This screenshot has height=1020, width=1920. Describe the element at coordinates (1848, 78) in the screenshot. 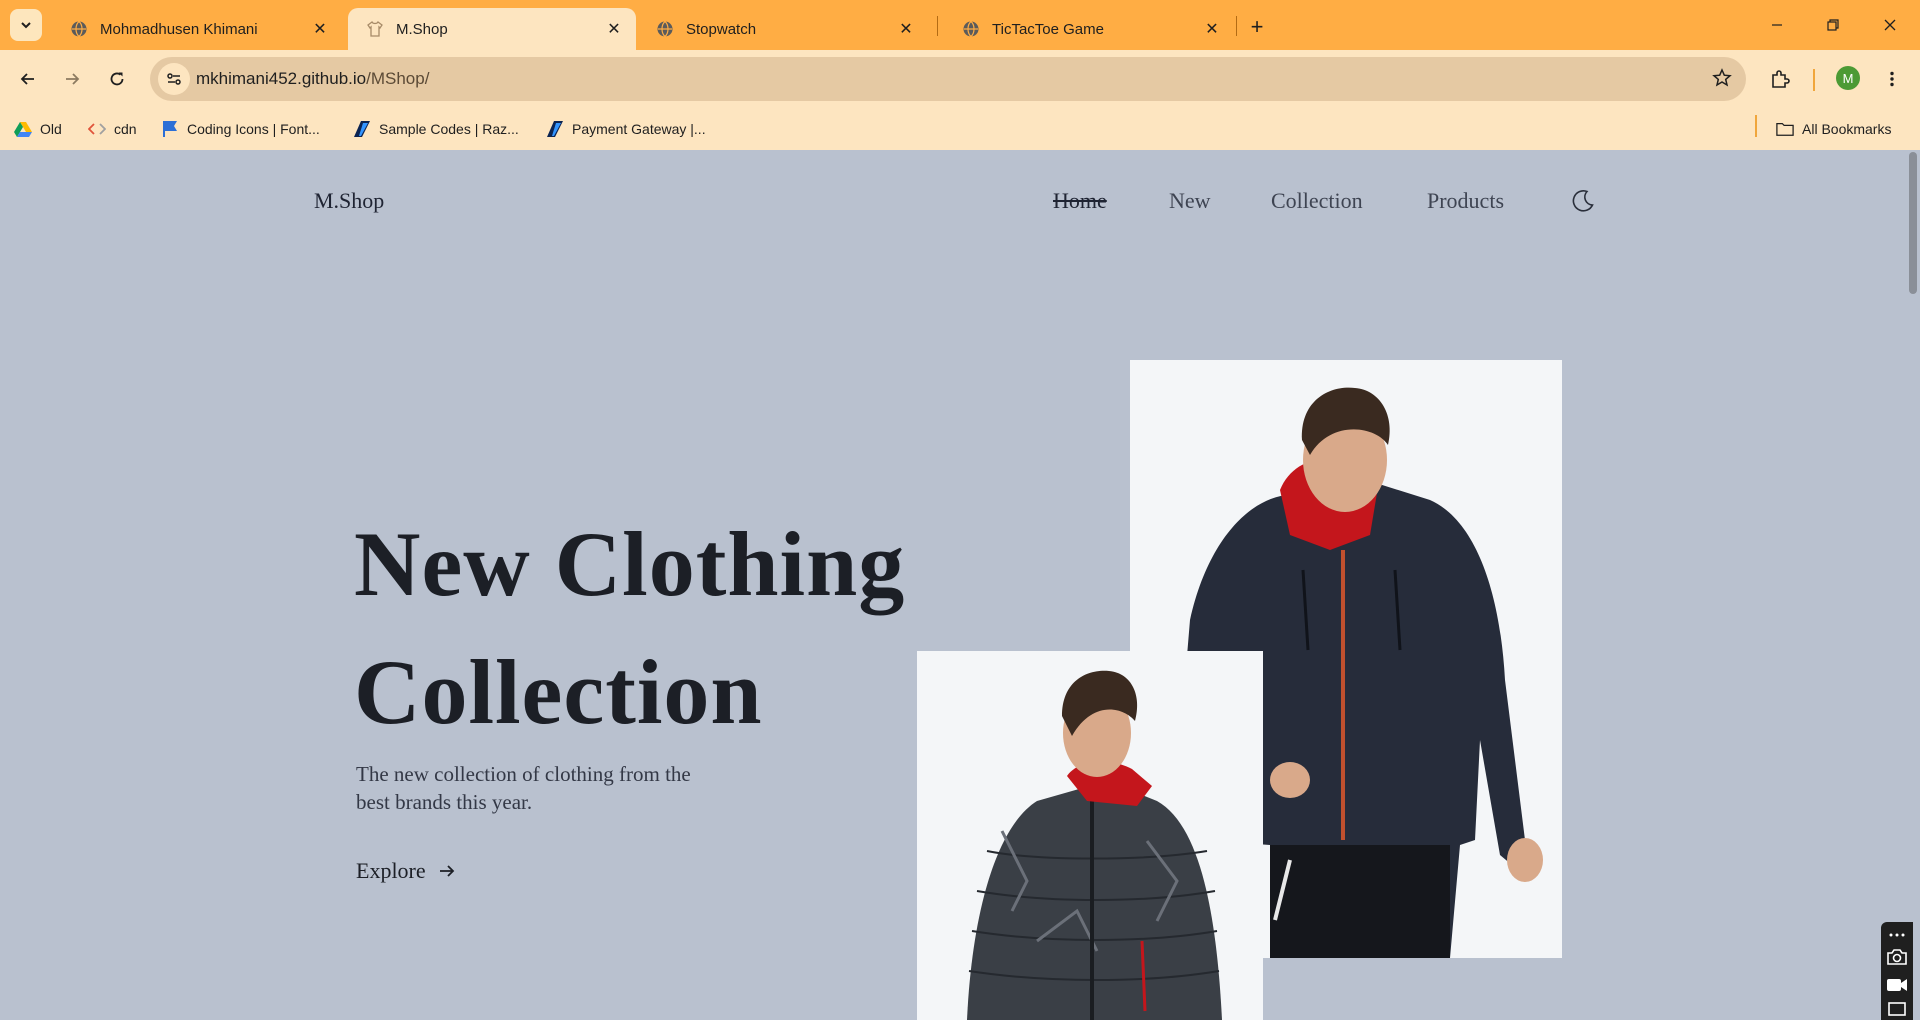

I see `profile-avatar: M` at that location.